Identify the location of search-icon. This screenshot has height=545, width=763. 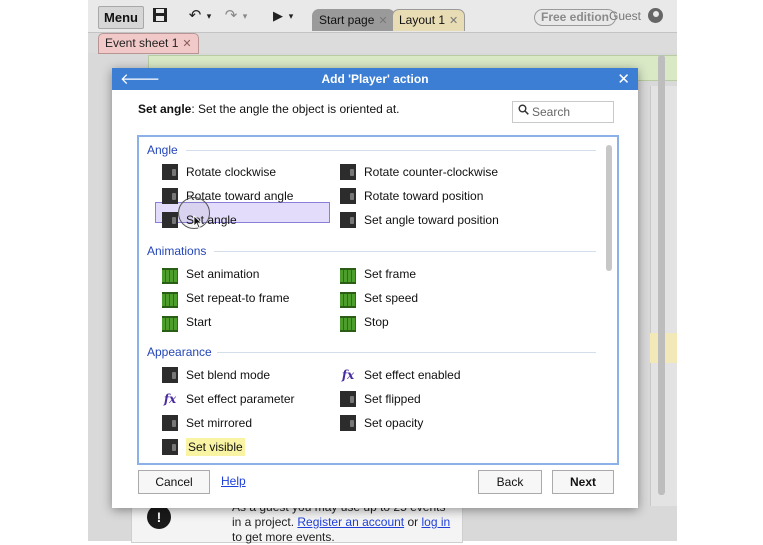
(523, 111).